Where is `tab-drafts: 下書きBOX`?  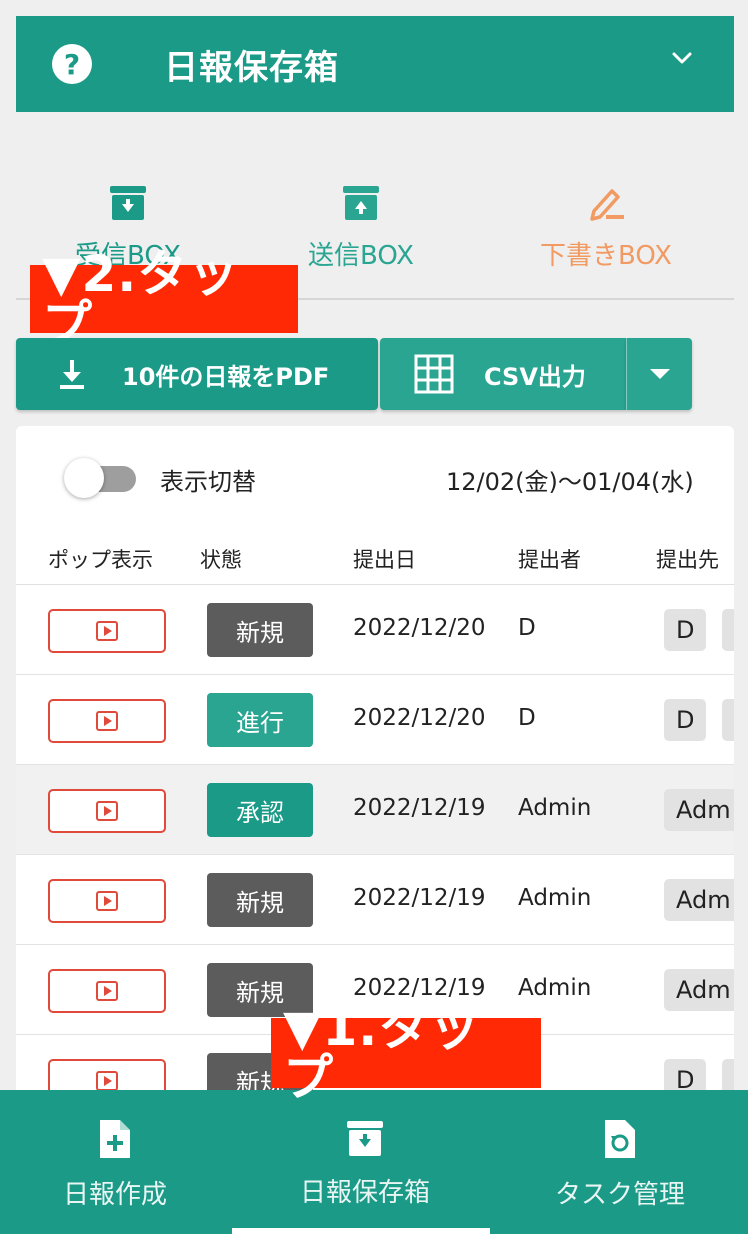
tab-drafts: 下書きBOX is located at coordinates (606, 228).